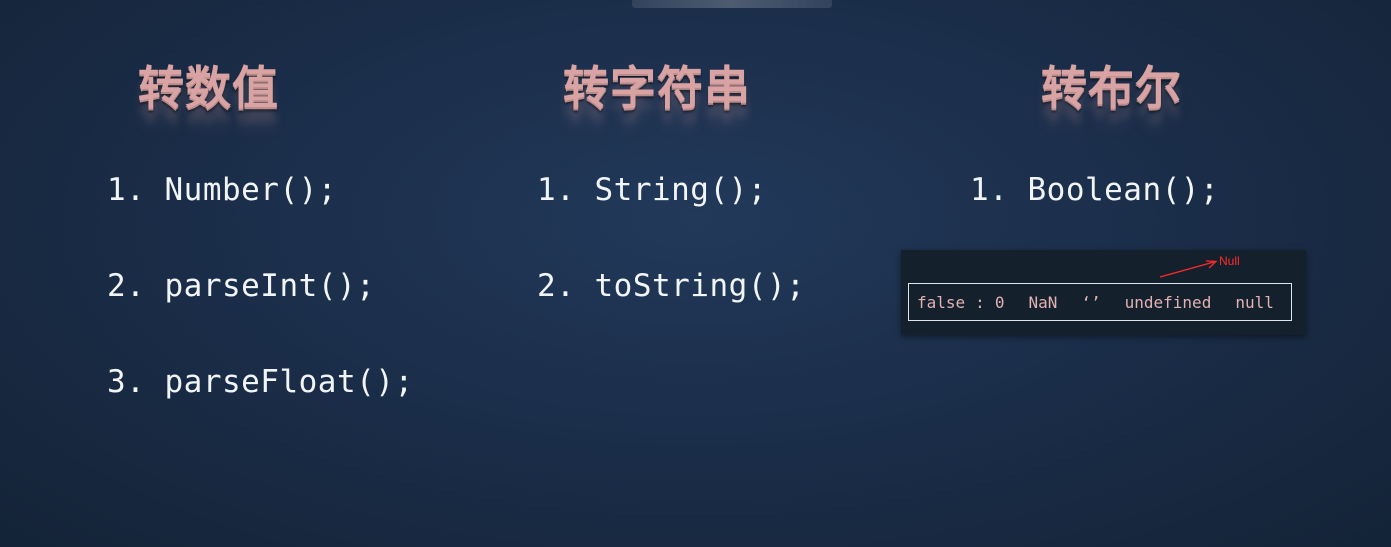 This screenshot has width=1391, height=547. What do you see at coordinates (732, 4) in the screenshot?
I see `partial-top-title` at bounding box center [732, 4].